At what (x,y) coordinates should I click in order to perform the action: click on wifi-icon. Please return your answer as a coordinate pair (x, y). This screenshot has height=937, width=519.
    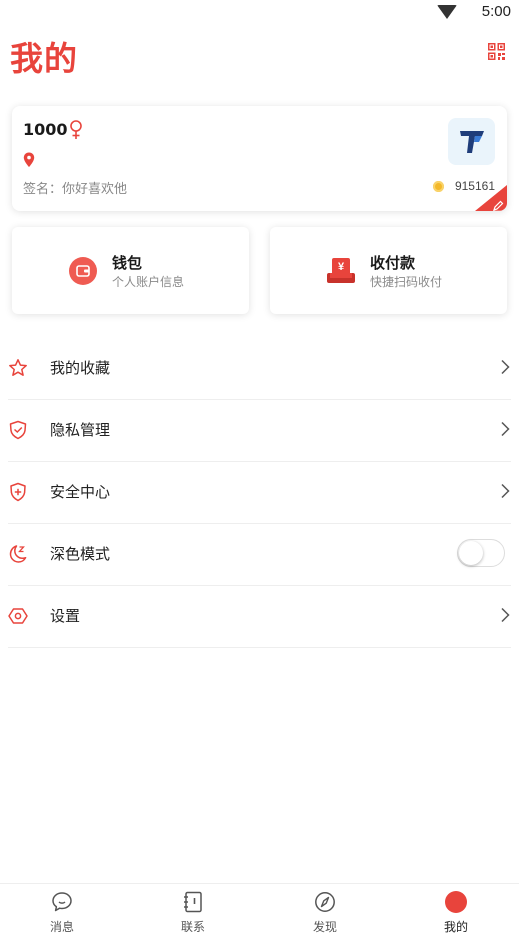
    Looking at the image, I should click on (447, 12).